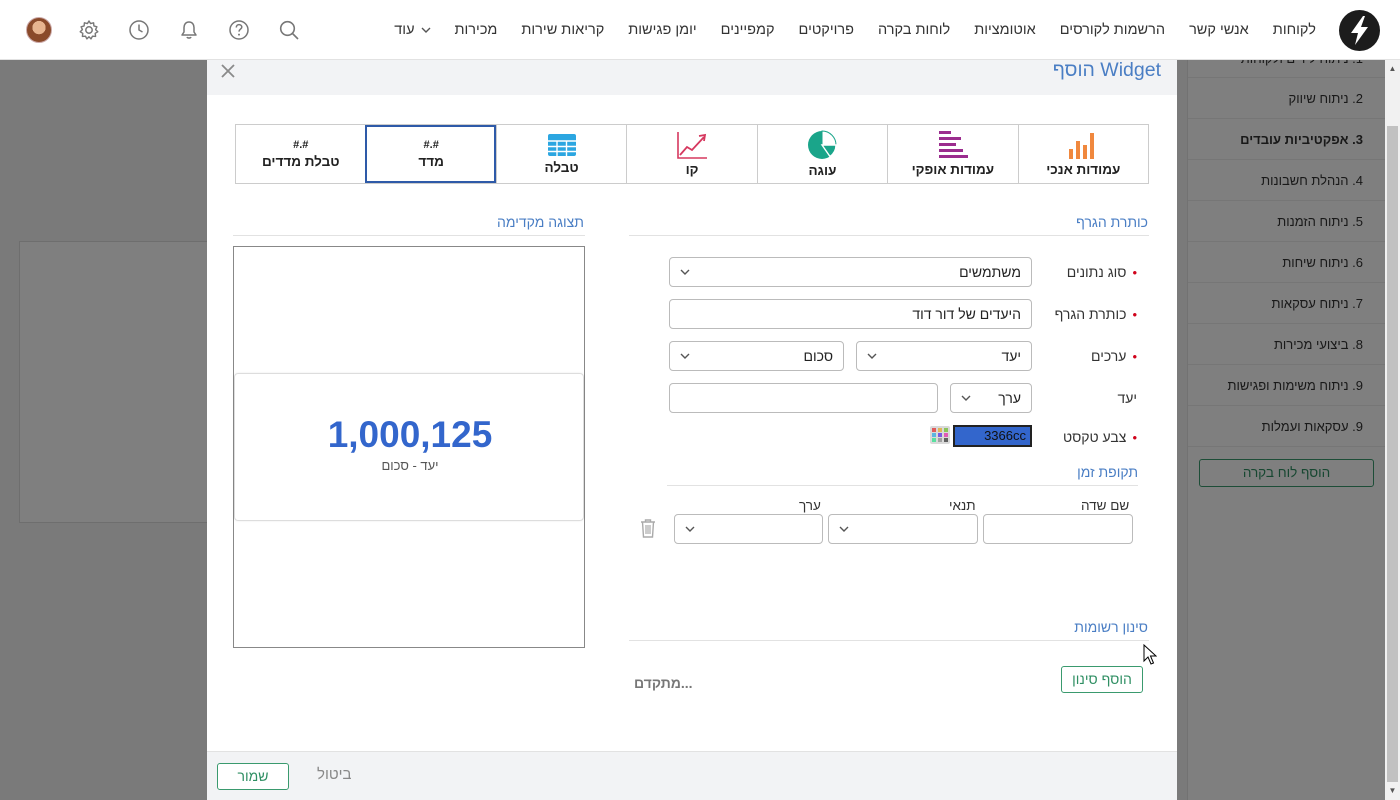 The height and width of the screenshot is (800, 1400). I want to click on cancel-button: ביטול, so click(334, 774).